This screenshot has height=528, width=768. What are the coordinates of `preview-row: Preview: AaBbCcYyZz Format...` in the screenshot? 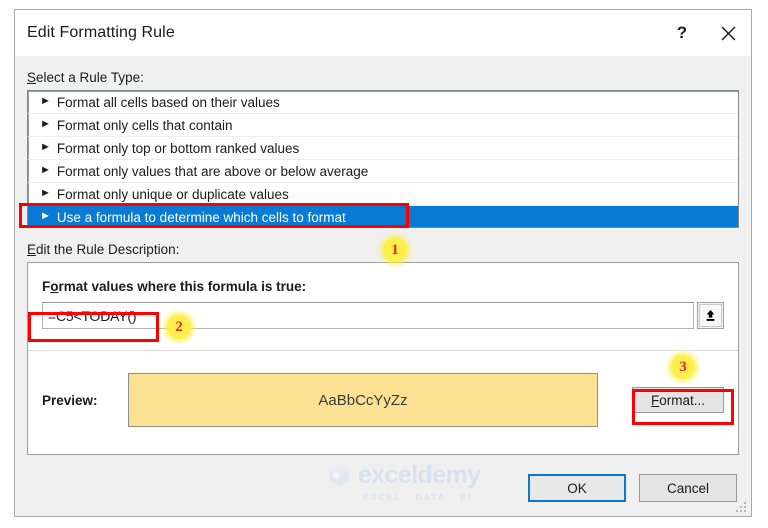 It's located at (383, 400).